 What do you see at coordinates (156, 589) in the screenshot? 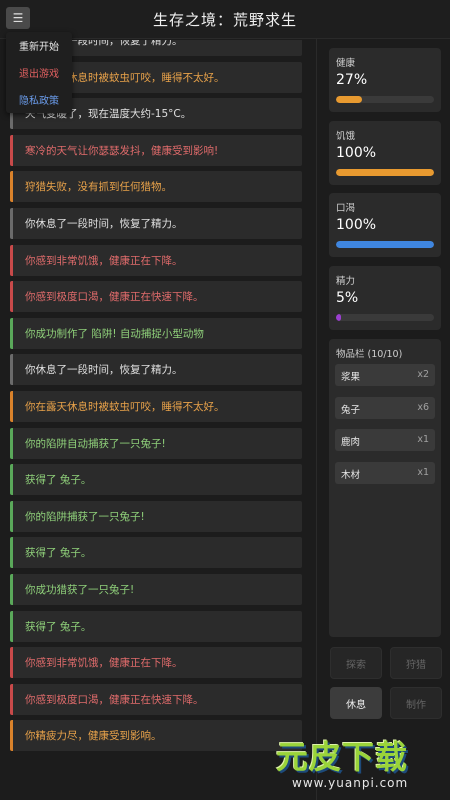
I see `log-message: 你成功猎获了一只兔子!` at bounding box center [156, 589].